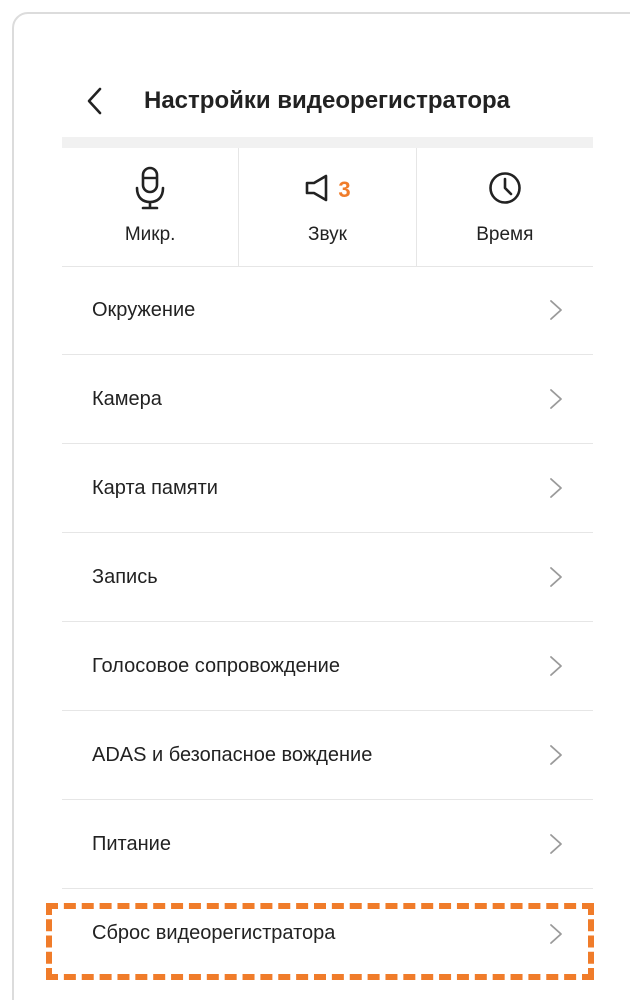  Describe the element at coordinates (150, 234) in the screenshot. I see `quick-action-label: Микр.` at that location.